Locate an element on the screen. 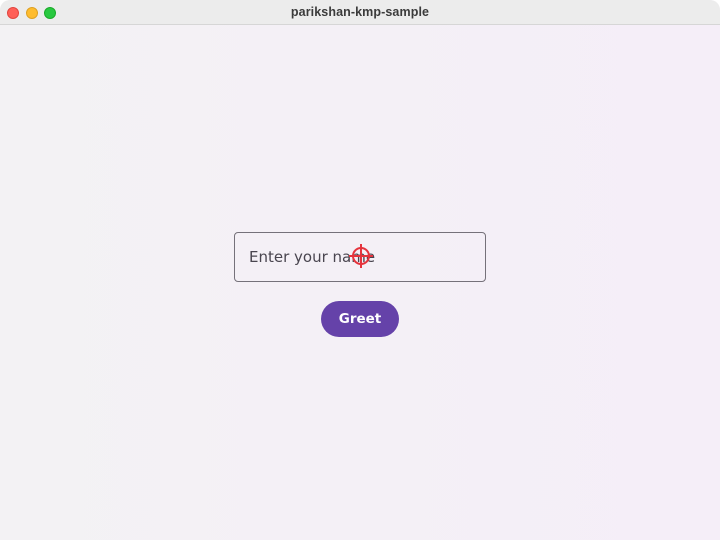 The height and width of the screenshot is (540, 720). greet-button: Greet is located at coordinates (360, 319).